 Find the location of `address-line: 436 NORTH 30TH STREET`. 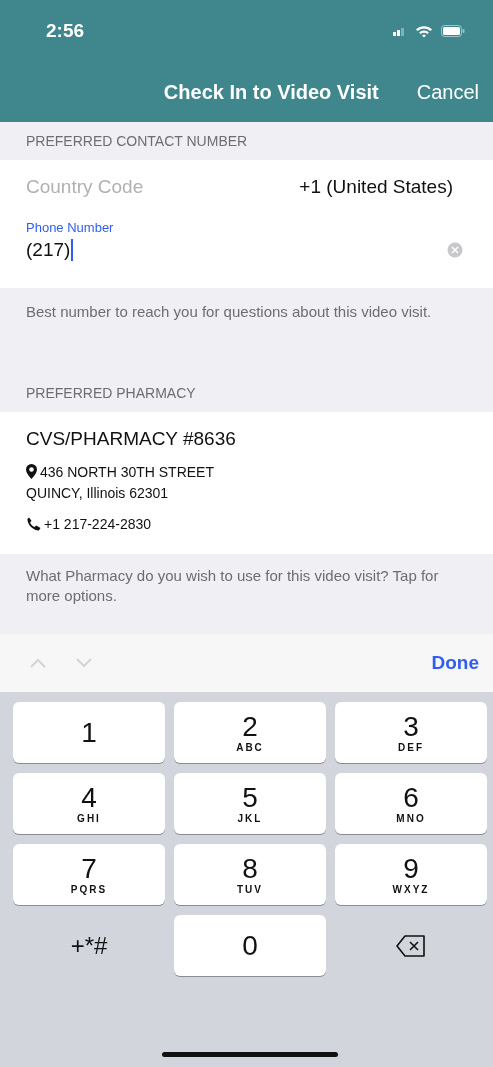

address-line: 436 NORTH 30TH STREET is located at coordinates (127, 472).